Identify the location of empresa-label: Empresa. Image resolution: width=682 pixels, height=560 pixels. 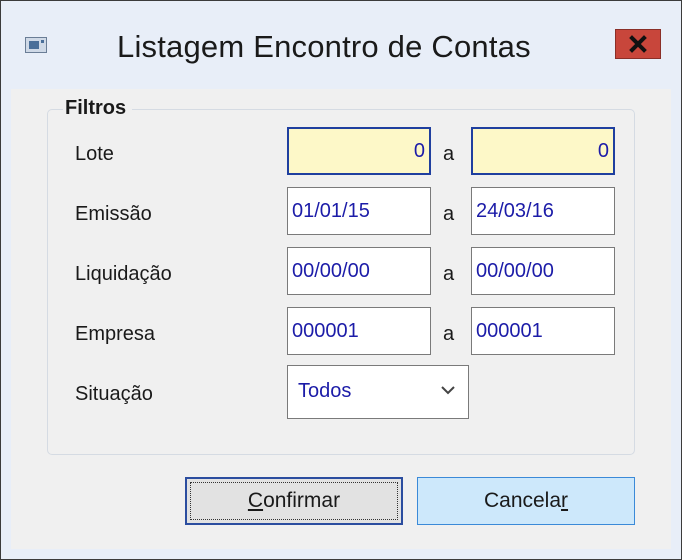
(115, 334).